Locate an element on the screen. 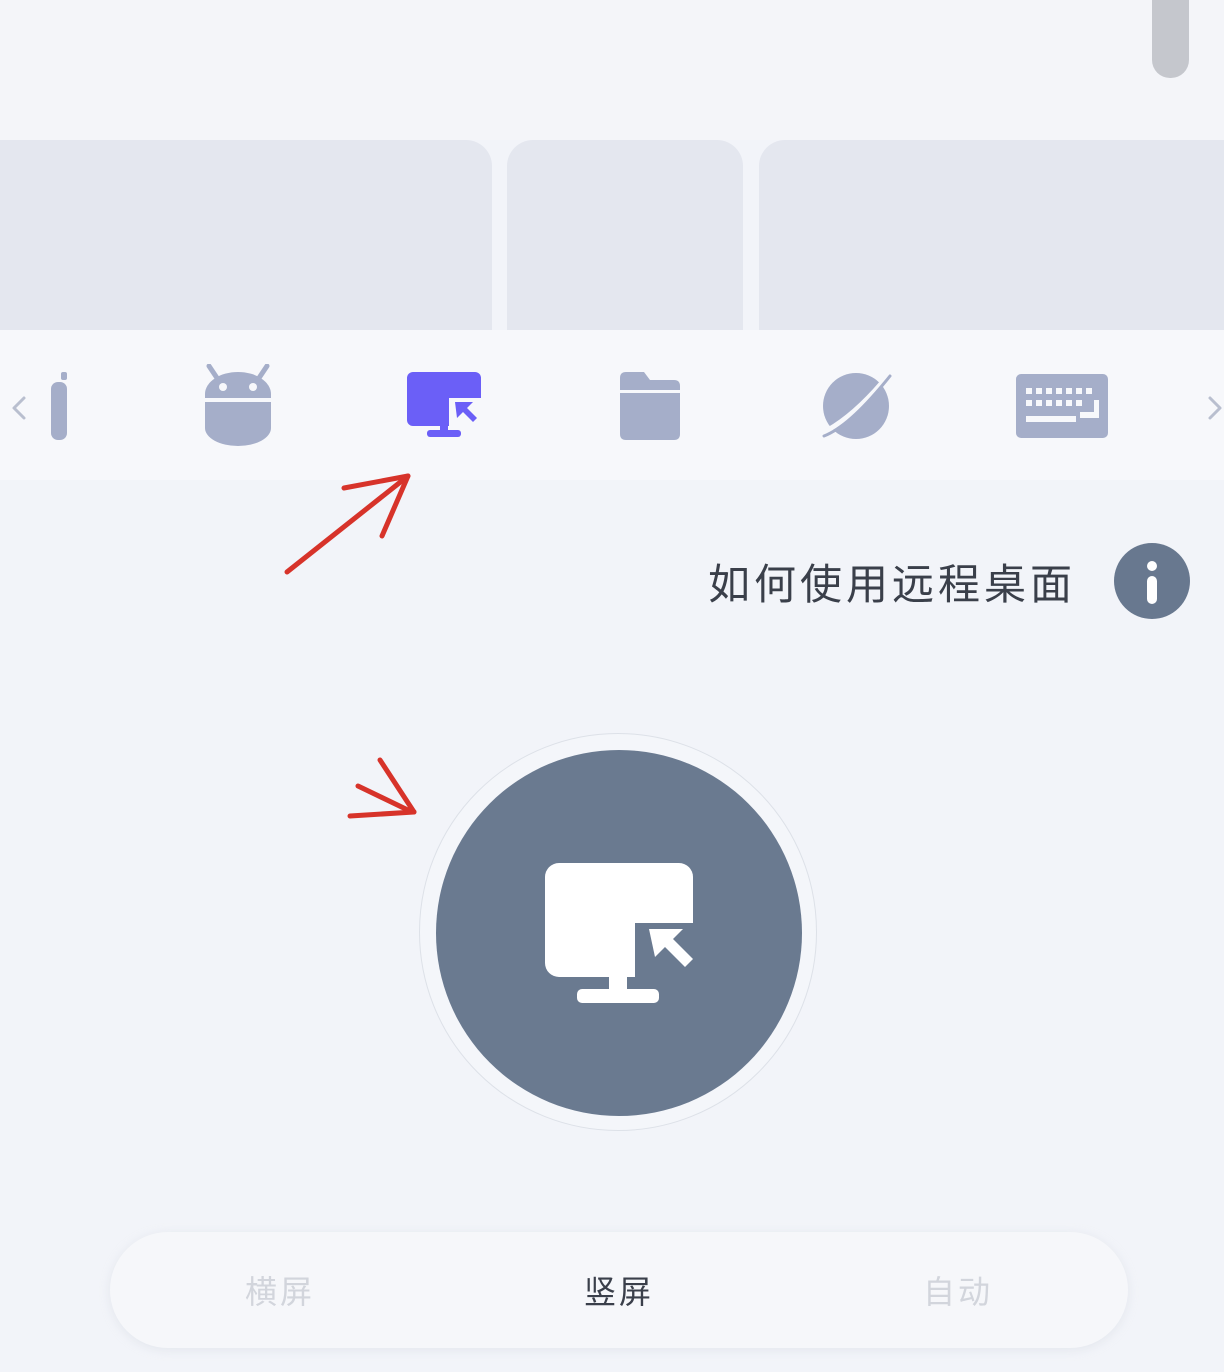 The width and height of the screenshot is (1224, 1372). folder-icon is located at coordinates (650, 406).